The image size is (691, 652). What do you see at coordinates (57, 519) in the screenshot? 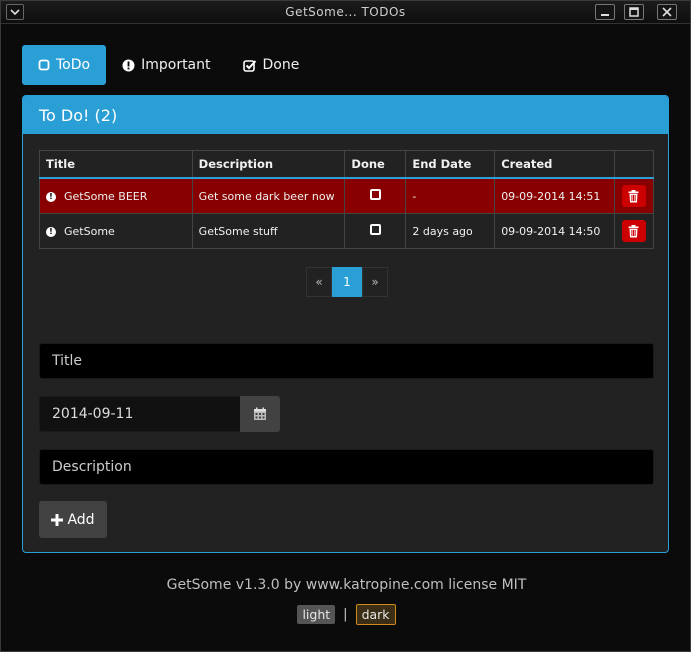
I see `plus-icon` at bounding box center [57, 519].